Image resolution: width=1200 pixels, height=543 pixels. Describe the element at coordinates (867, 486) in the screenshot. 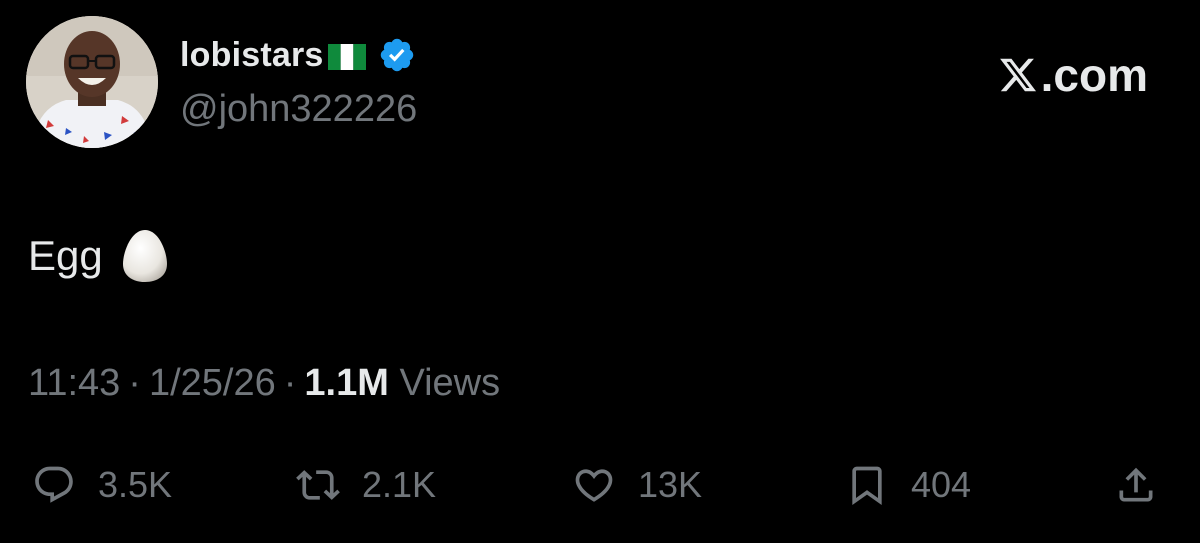

I see `bookmark-icon` at that location.